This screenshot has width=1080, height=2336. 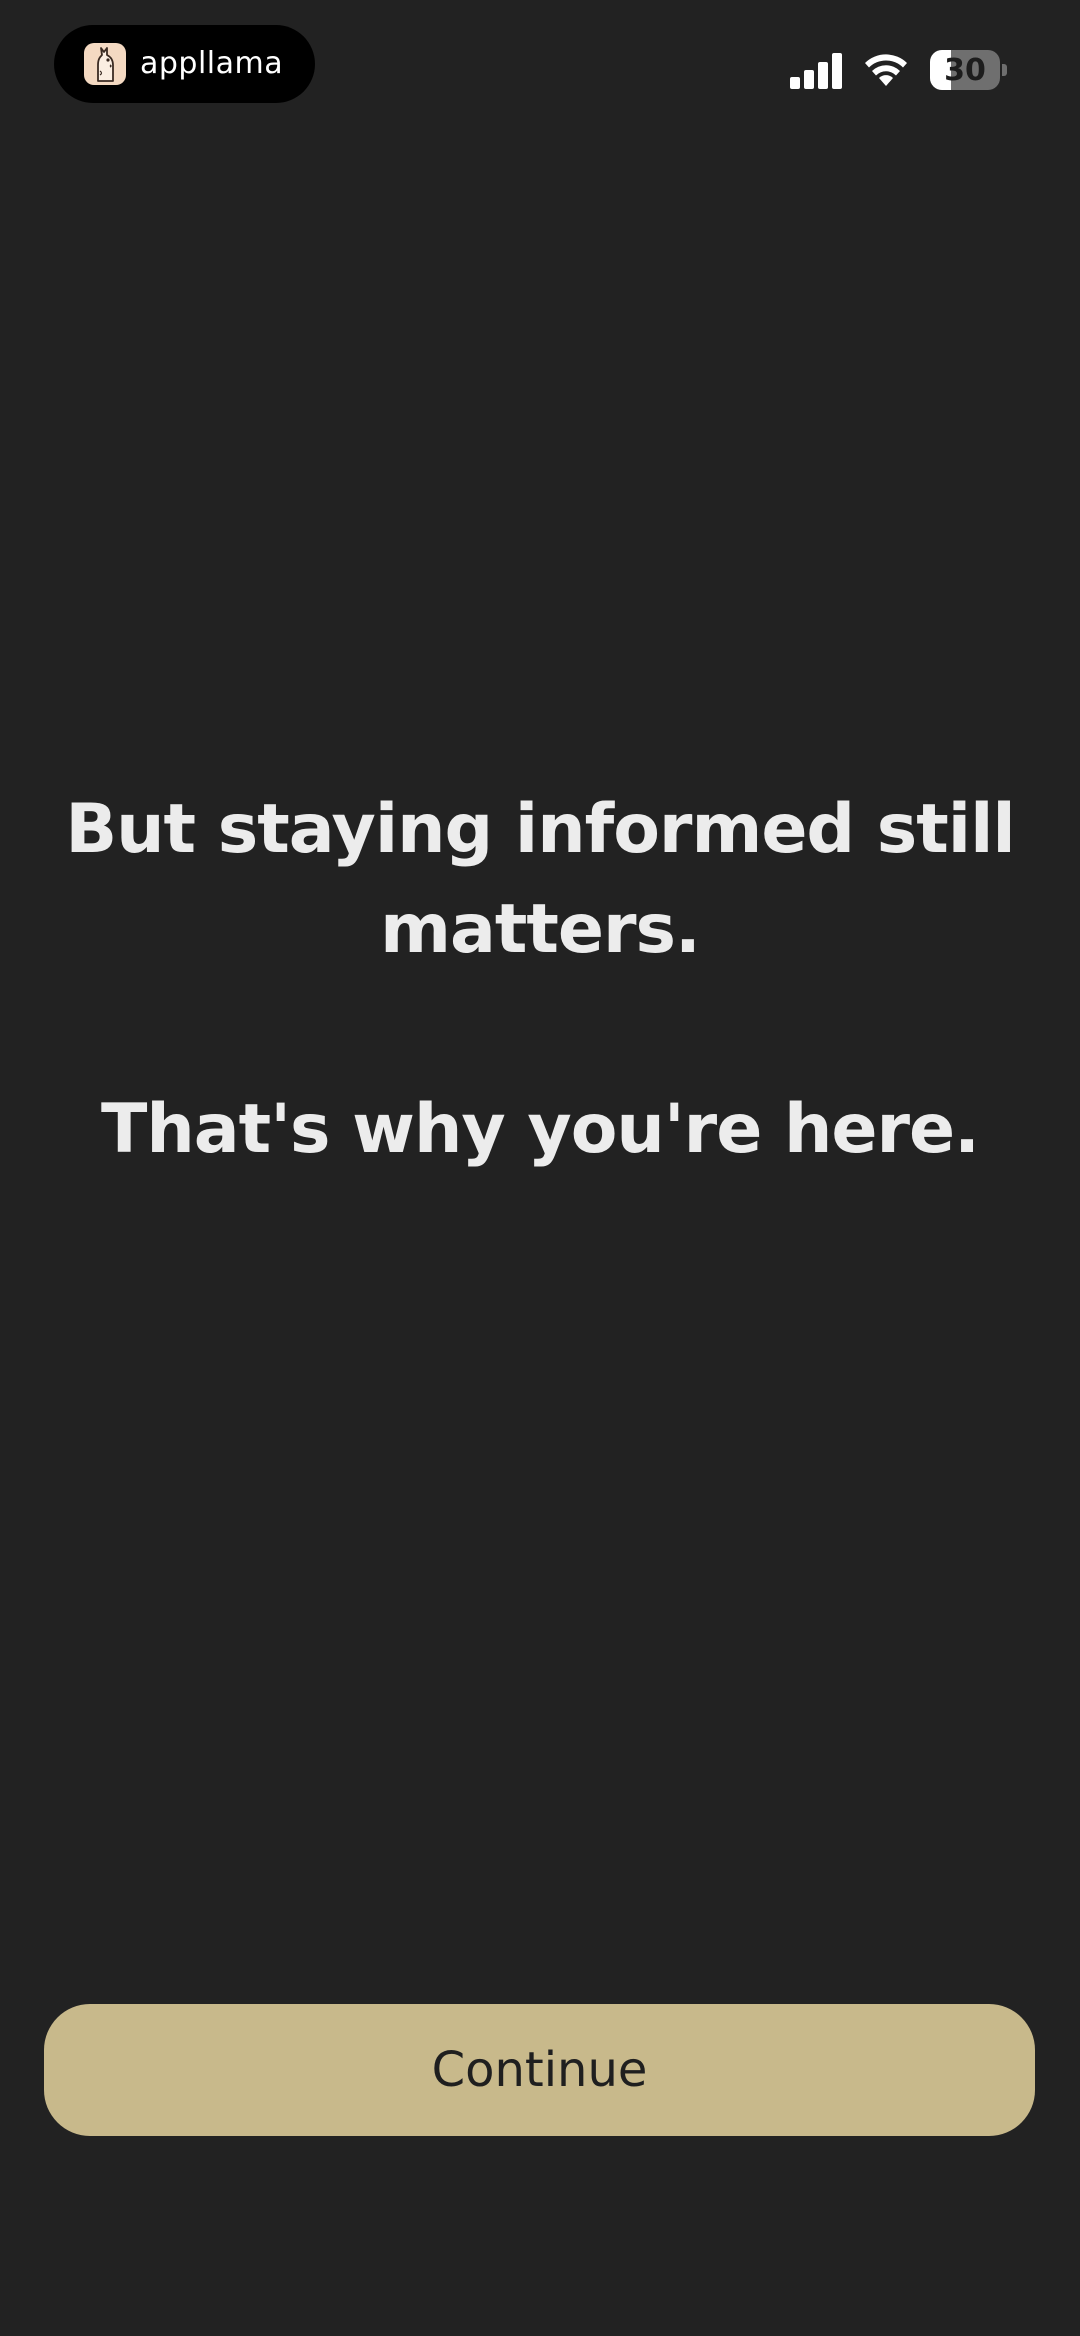 What do you see at coordinates (539, 2070) in the screenshot?
I see `continue-button: Continue` at bounding box center [539, 2070].